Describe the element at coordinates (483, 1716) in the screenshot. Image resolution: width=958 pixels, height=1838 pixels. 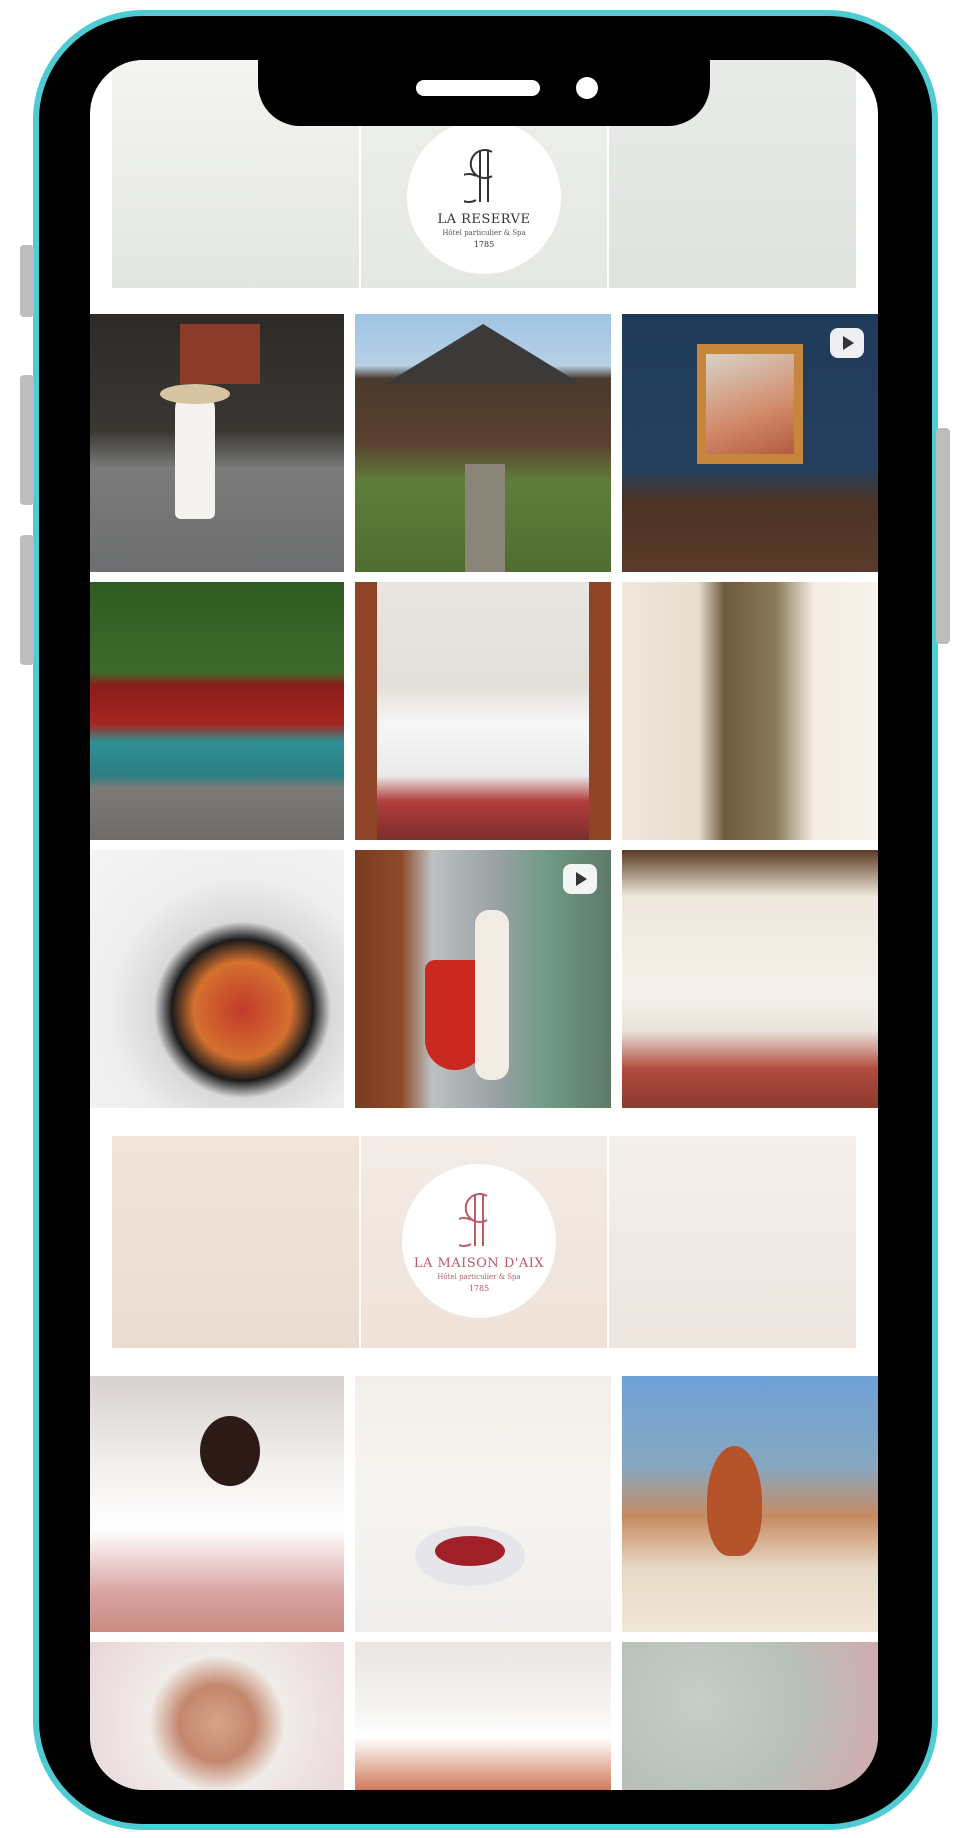
I see `post-tile-bath-woman` at that location.